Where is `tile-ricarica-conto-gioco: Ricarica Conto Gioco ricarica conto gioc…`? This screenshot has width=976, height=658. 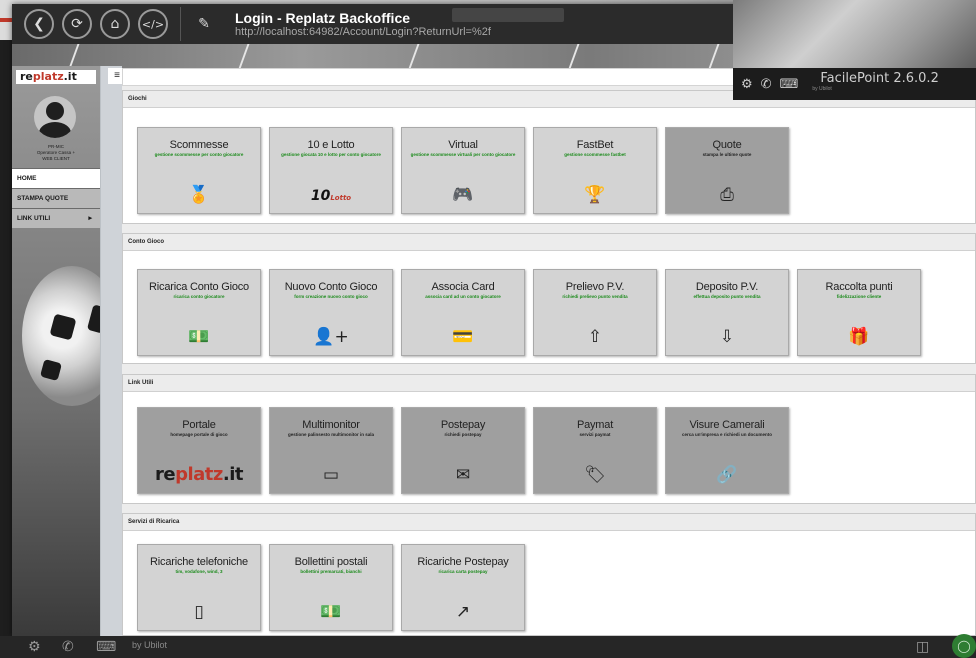
tile-ricarica-conto-gioco: Ricarica Conto Gioco ricarica conto gioc… is located at coordinates (199, 312).